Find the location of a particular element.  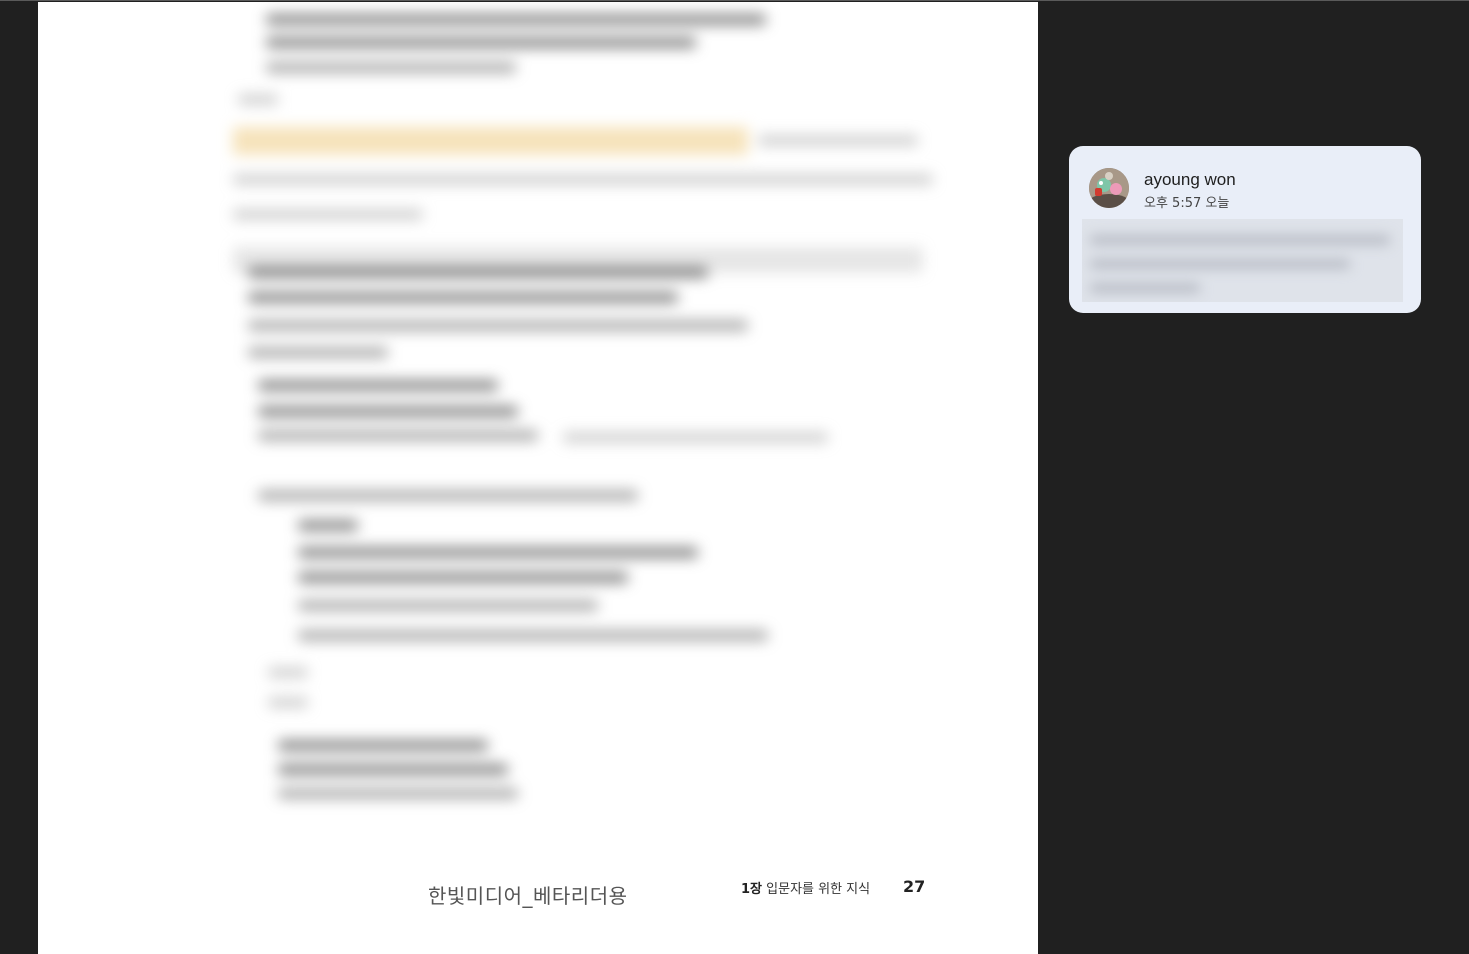

comment-body-blurred is located at coordinates (1242, 260).